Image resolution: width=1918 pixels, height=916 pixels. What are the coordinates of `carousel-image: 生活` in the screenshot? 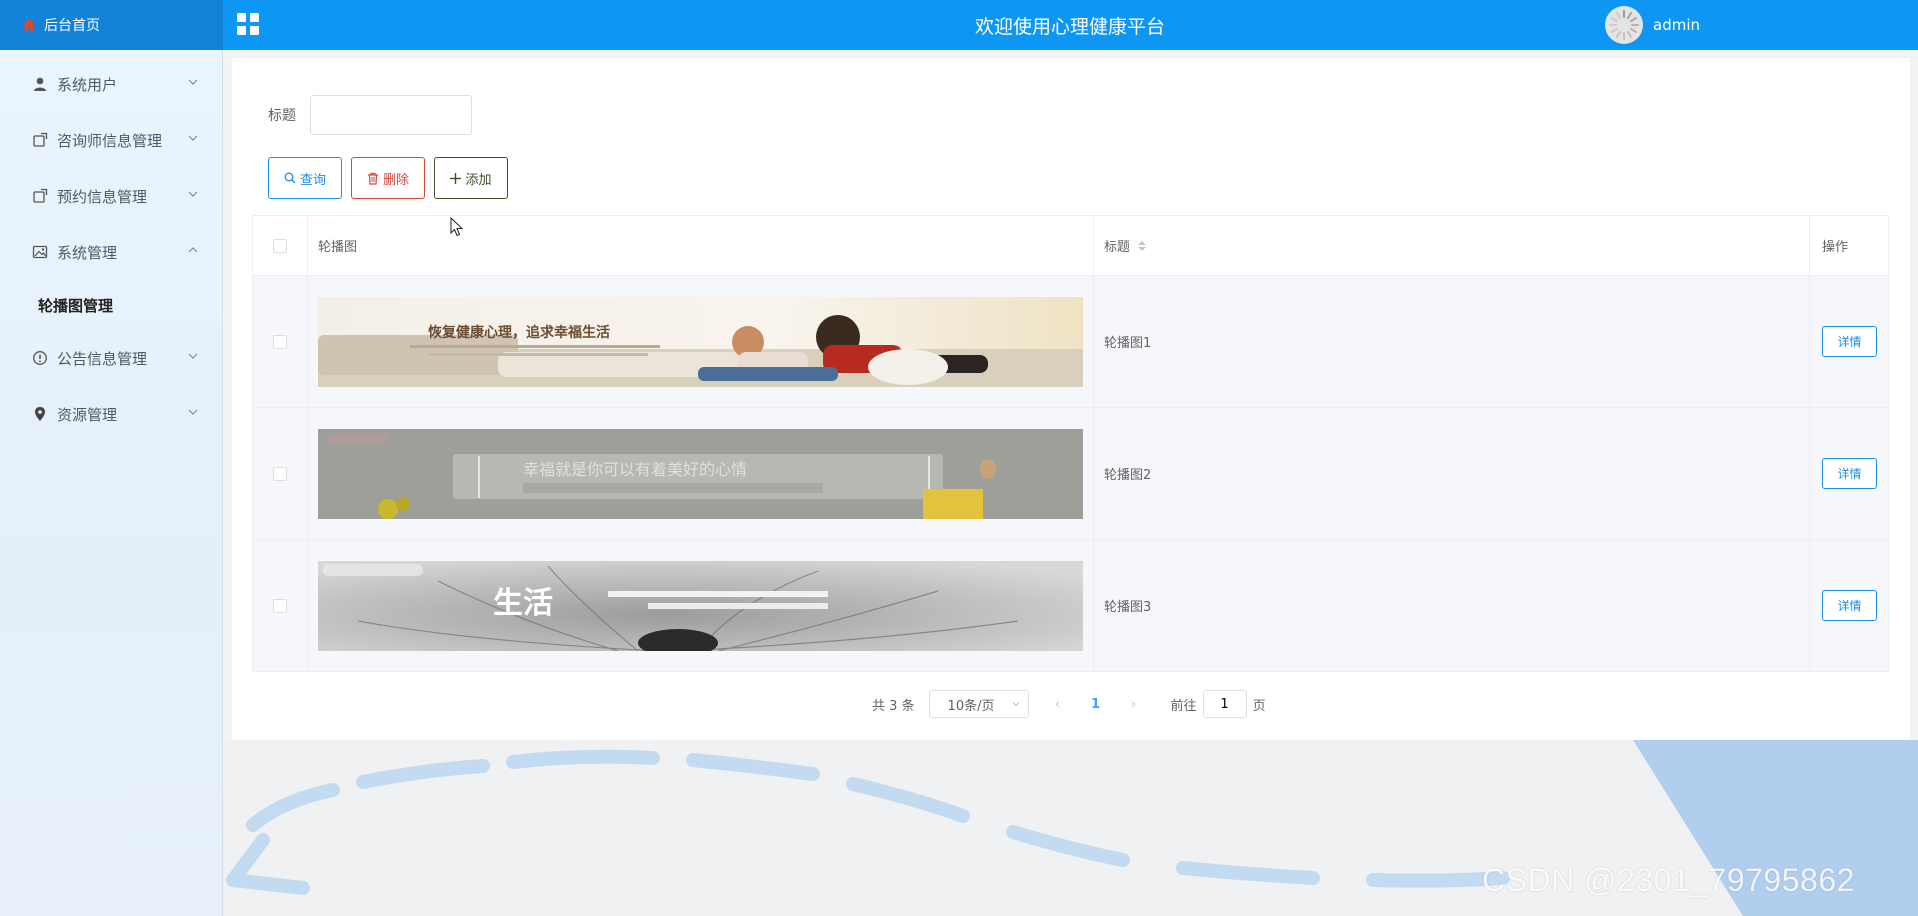 It's located at (700, 605).